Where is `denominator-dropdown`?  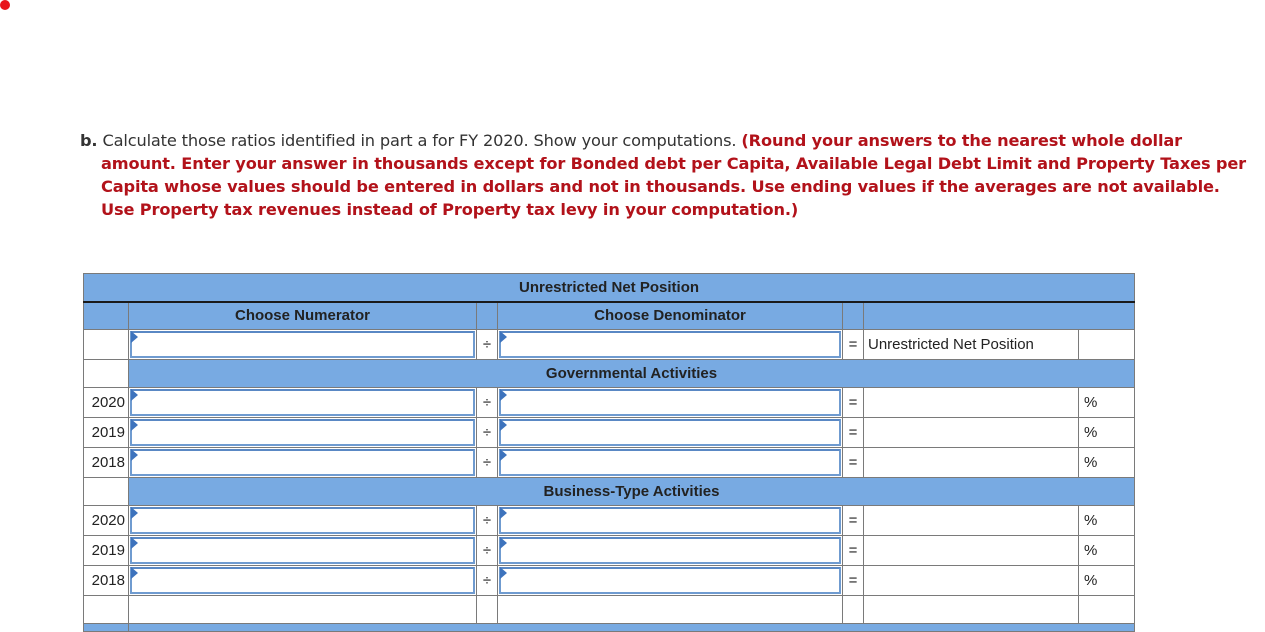
denominator-dropdown is located at coordinates (670, 344).